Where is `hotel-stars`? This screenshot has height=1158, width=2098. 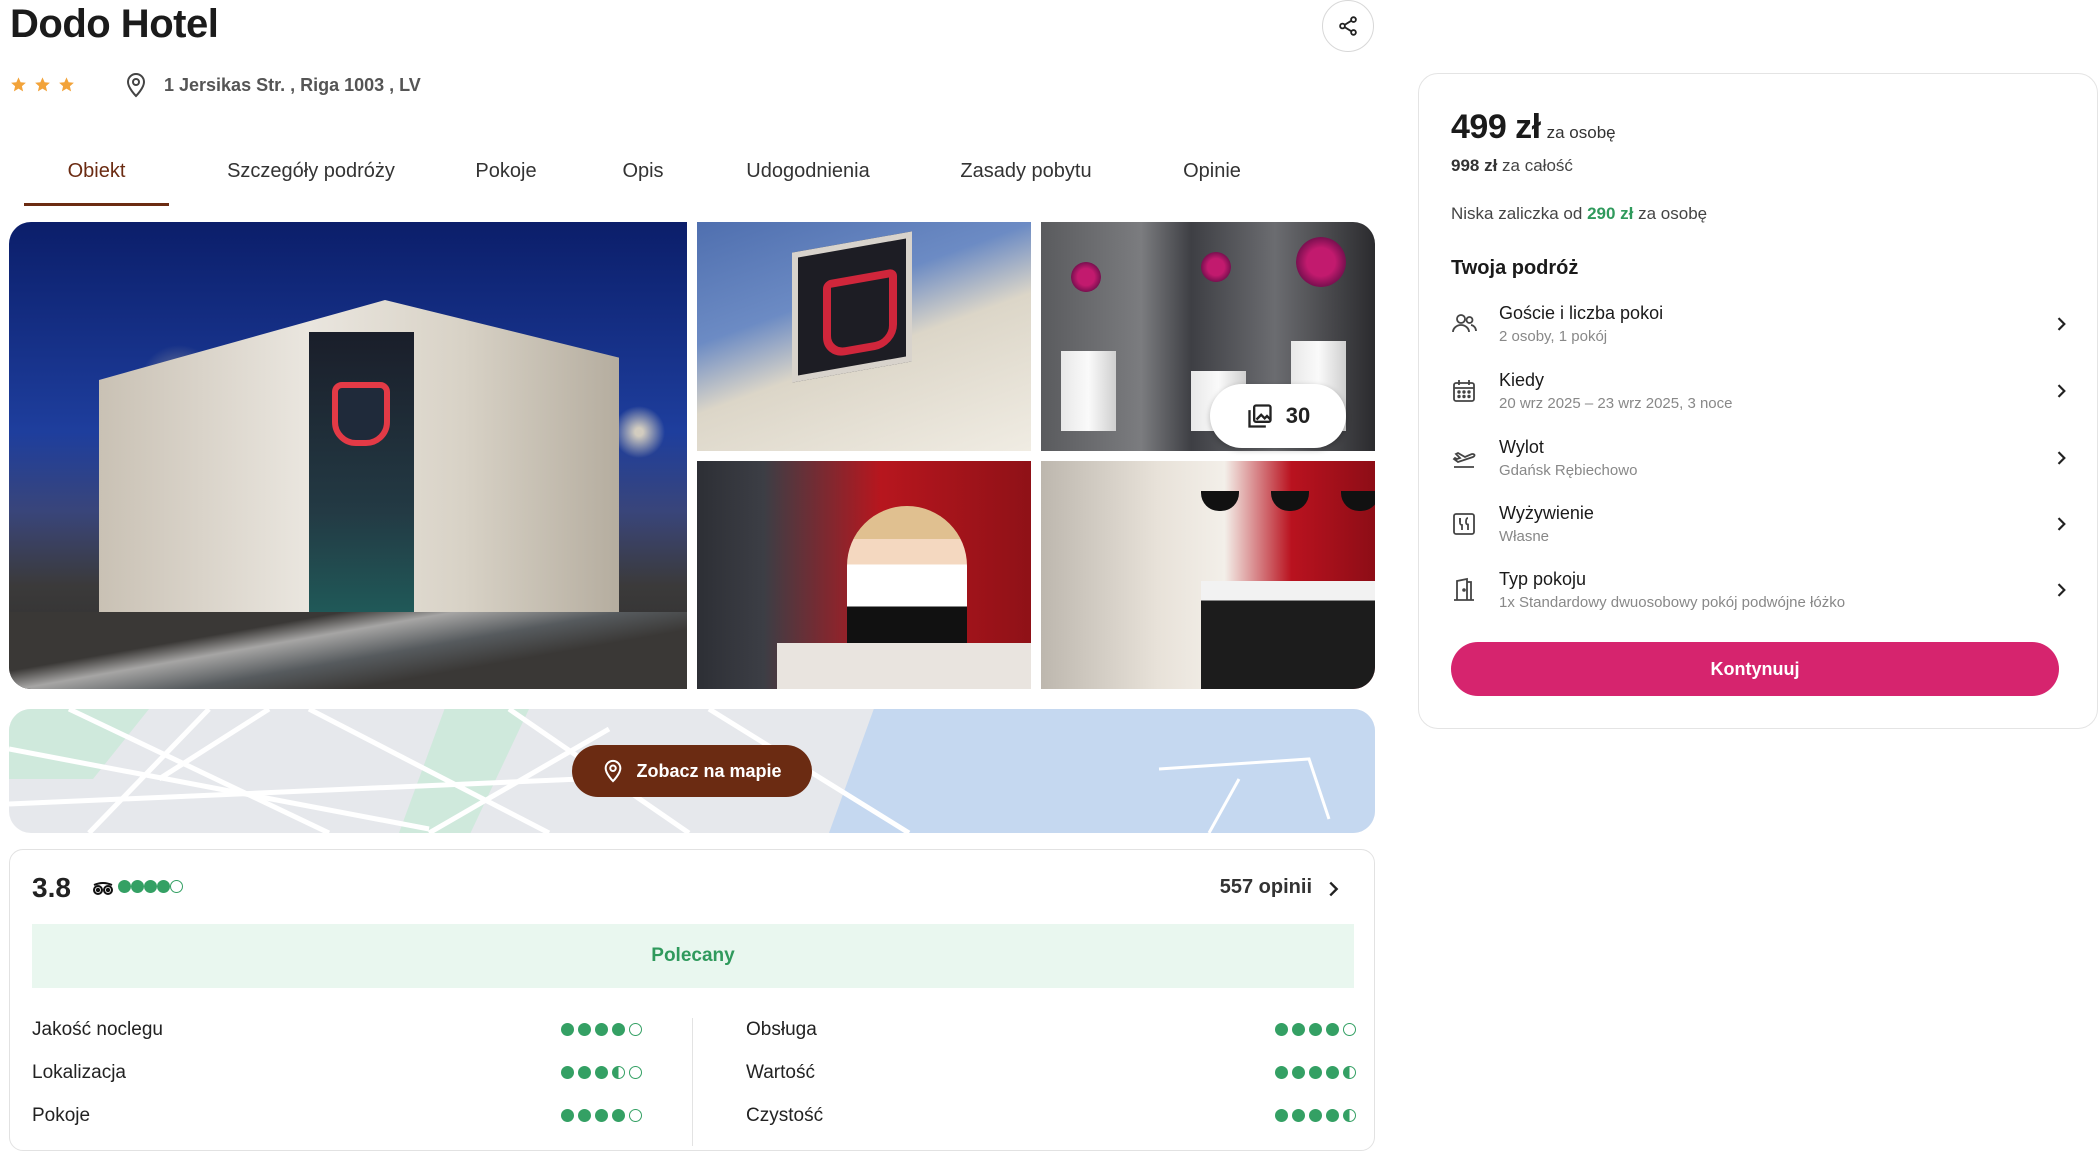 hotel-stars is located at coordinates (42, 84).